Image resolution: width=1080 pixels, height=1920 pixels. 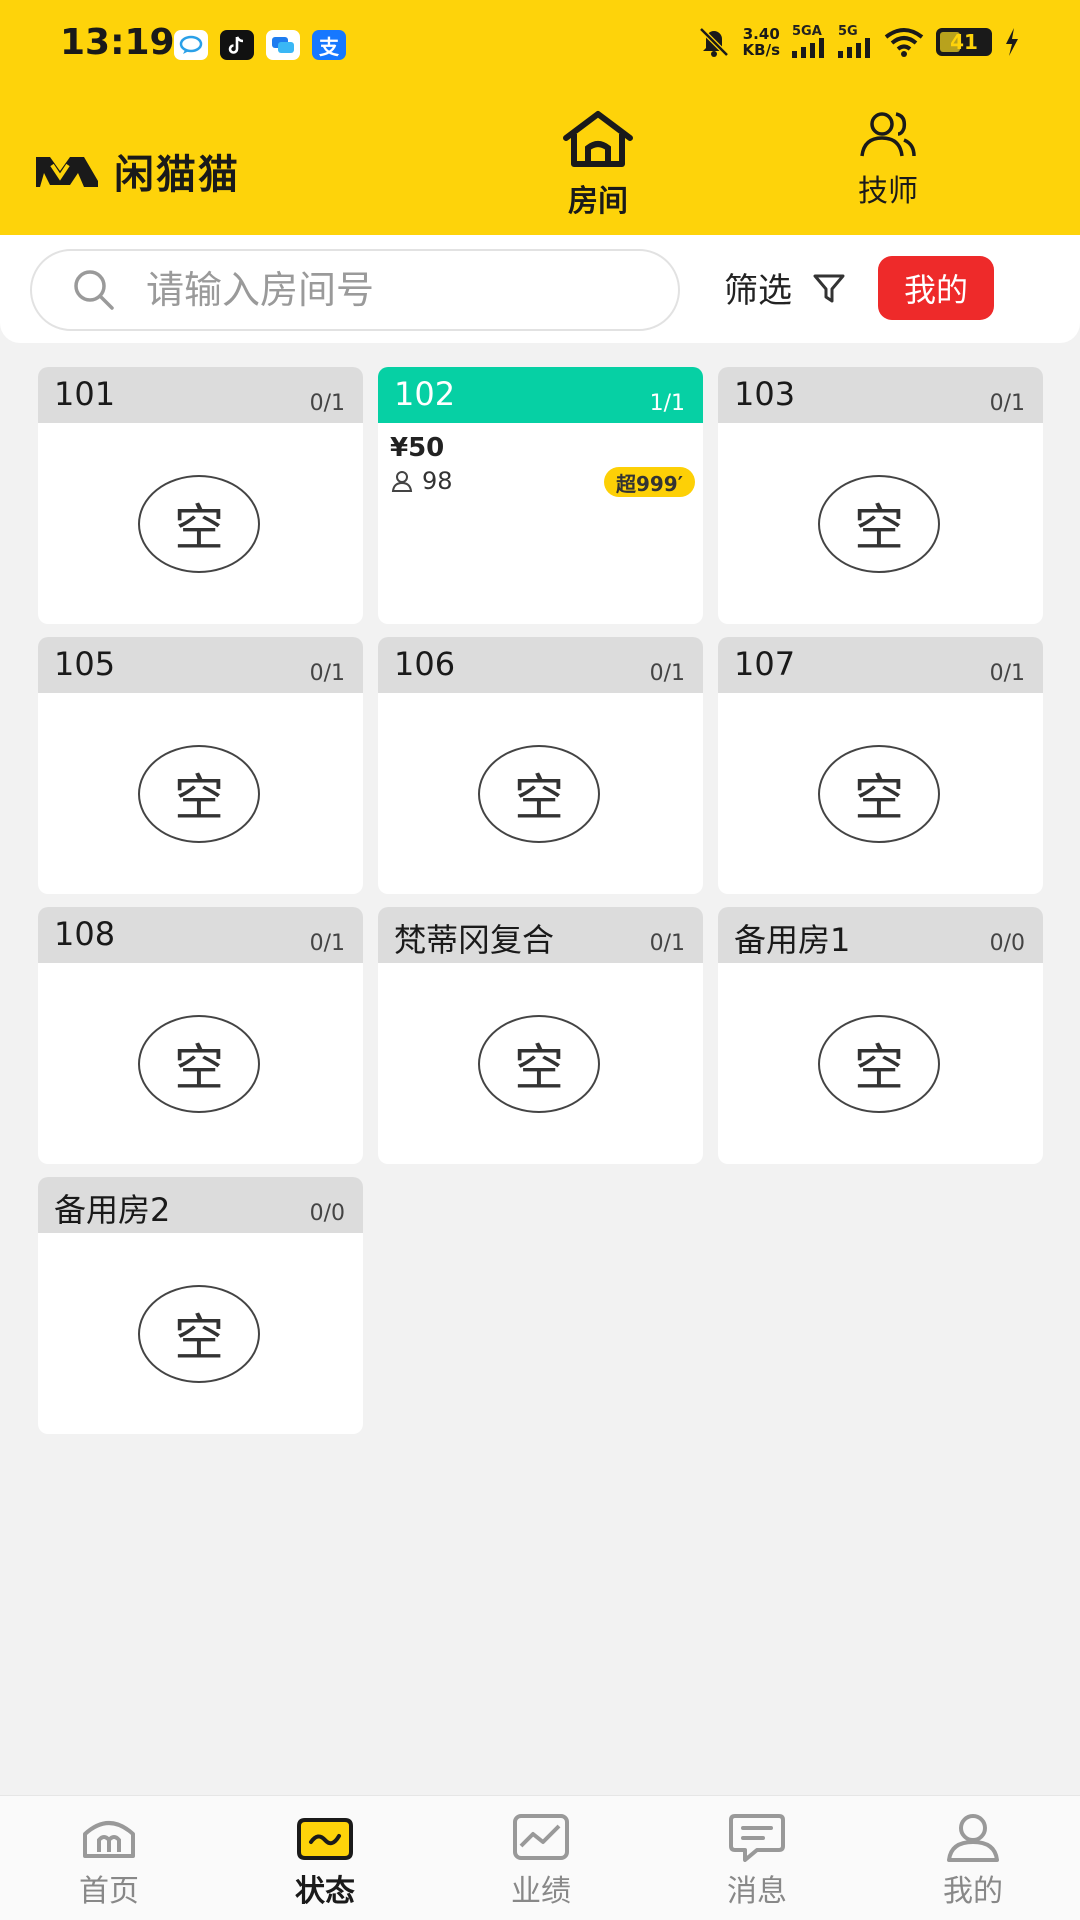 I want to click on room-card-header: 103 0/1, so click(x=880, y=395).